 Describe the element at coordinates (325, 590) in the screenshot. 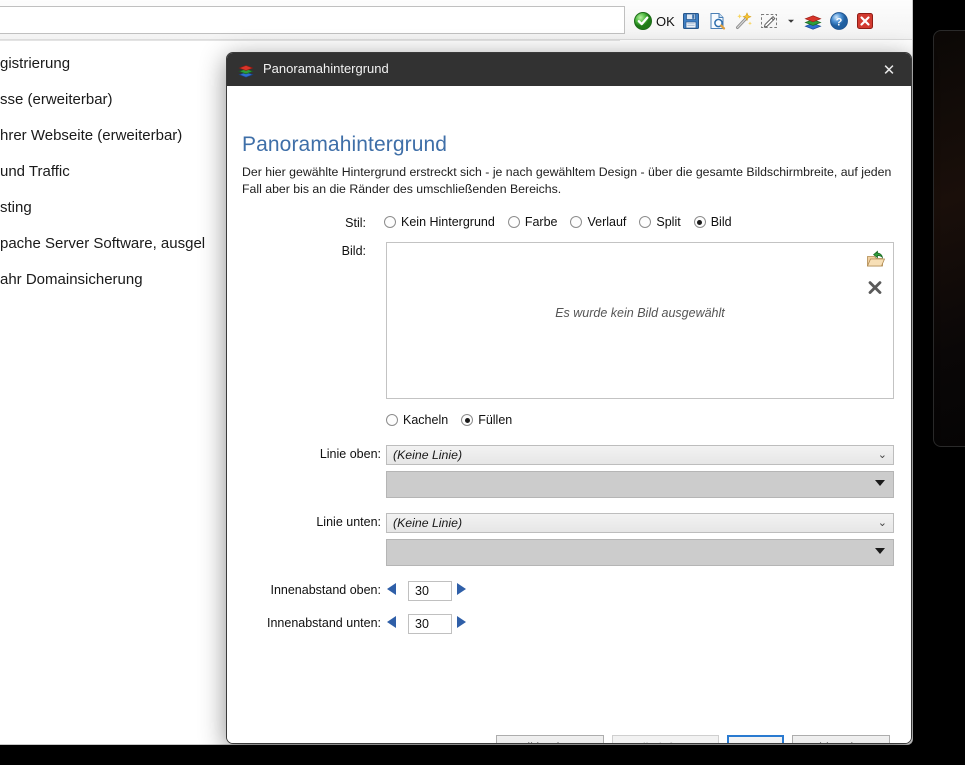

I see `padding-top-label: Innenabstand oben:` at that location.